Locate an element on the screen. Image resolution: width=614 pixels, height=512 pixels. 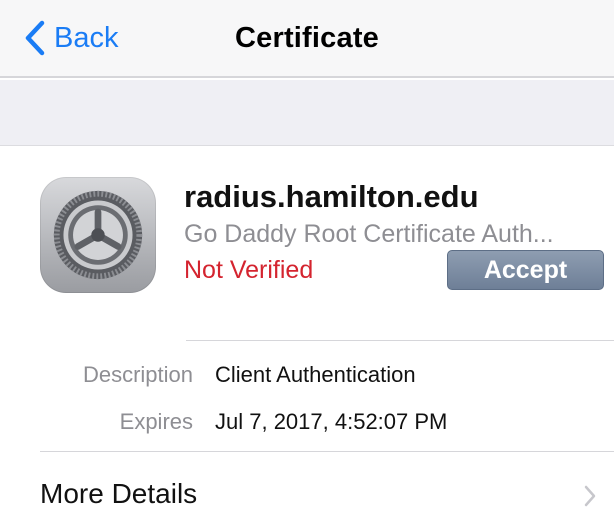
verification-status: Not Verified is located at coordinates (249, 270).